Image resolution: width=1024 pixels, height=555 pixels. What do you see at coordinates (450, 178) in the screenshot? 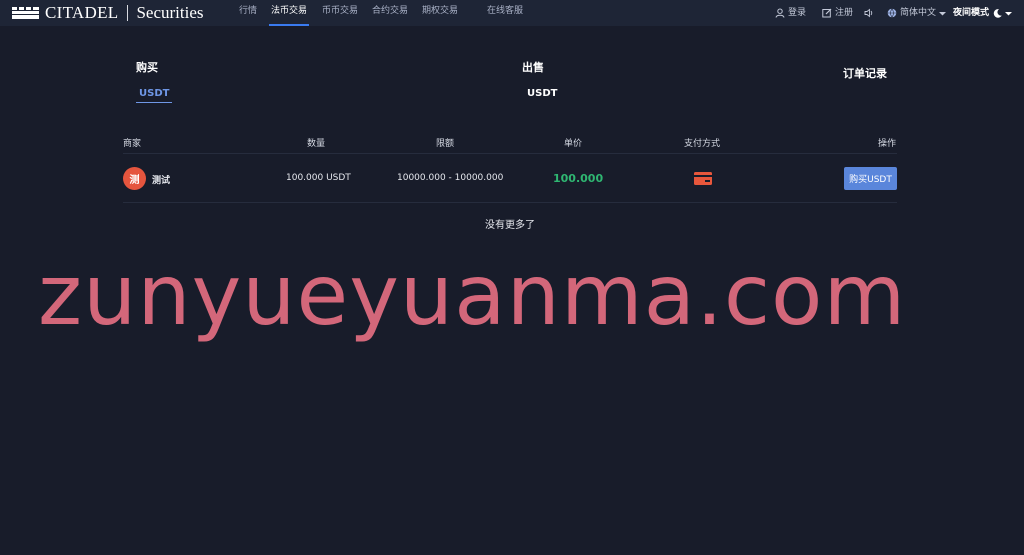
I see `row-limit: 10000.000 - 10000.000` at bounding box center [450, 178].